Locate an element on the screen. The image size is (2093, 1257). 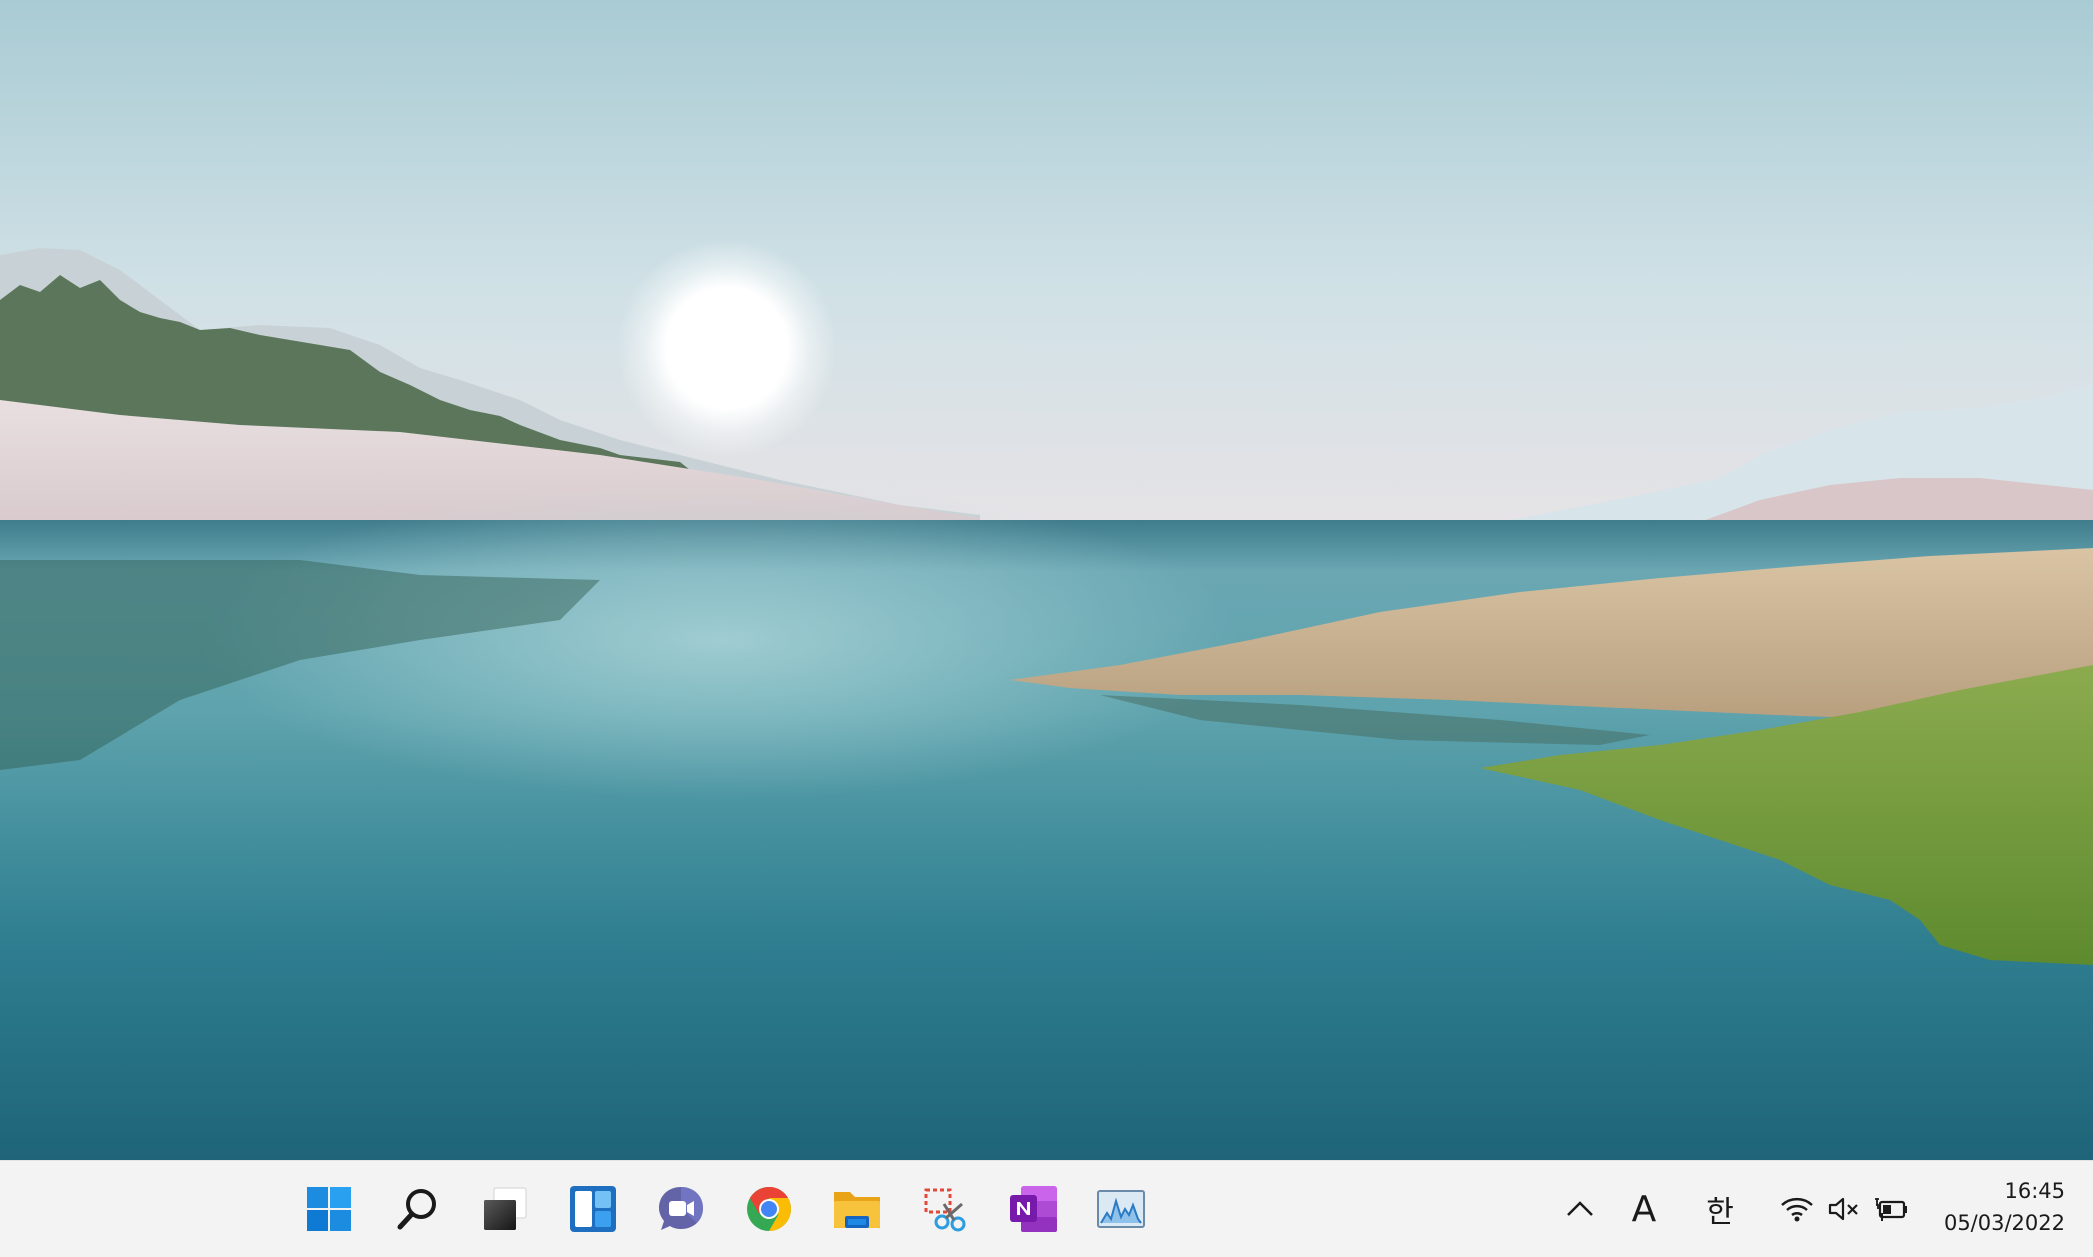
teams-chat-icon is located at coordinates (681, 1208).